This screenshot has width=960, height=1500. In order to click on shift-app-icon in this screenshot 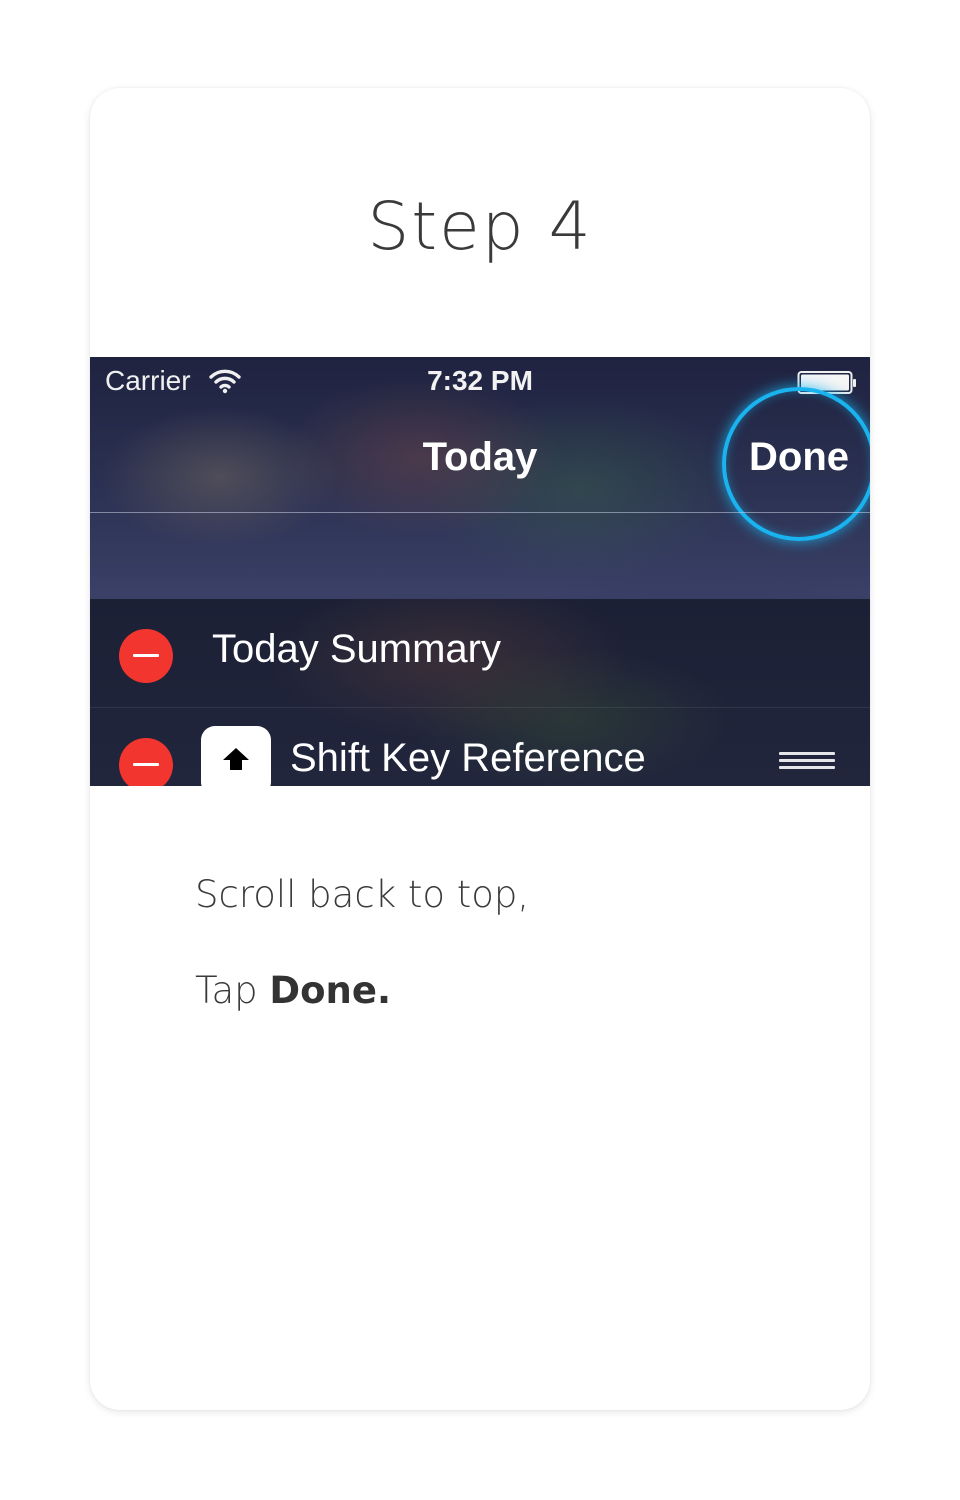, I will do `click(236, 756)`.